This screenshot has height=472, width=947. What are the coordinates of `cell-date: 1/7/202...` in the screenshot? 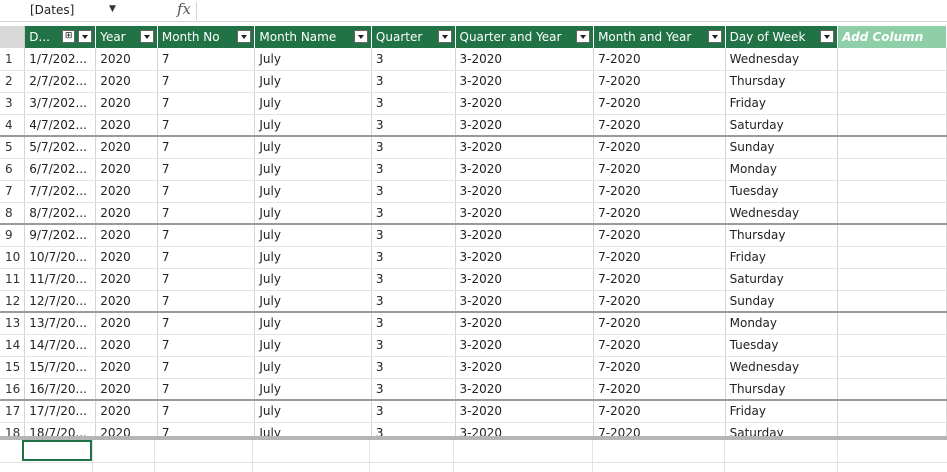 It's located at (60, 59).